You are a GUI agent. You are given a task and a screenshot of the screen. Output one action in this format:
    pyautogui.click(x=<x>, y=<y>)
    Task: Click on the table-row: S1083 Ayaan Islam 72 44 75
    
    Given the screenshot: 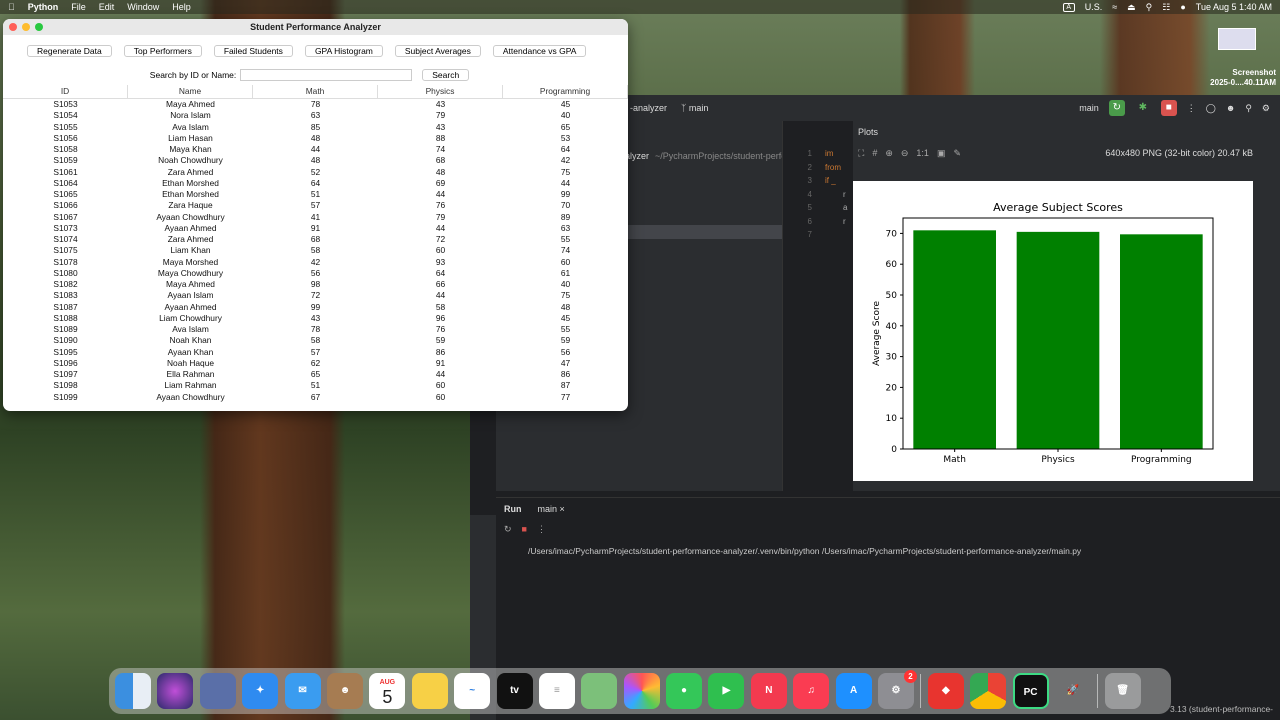 What is the action you would take?
    pyautogui.click(x=315, y=295)
    